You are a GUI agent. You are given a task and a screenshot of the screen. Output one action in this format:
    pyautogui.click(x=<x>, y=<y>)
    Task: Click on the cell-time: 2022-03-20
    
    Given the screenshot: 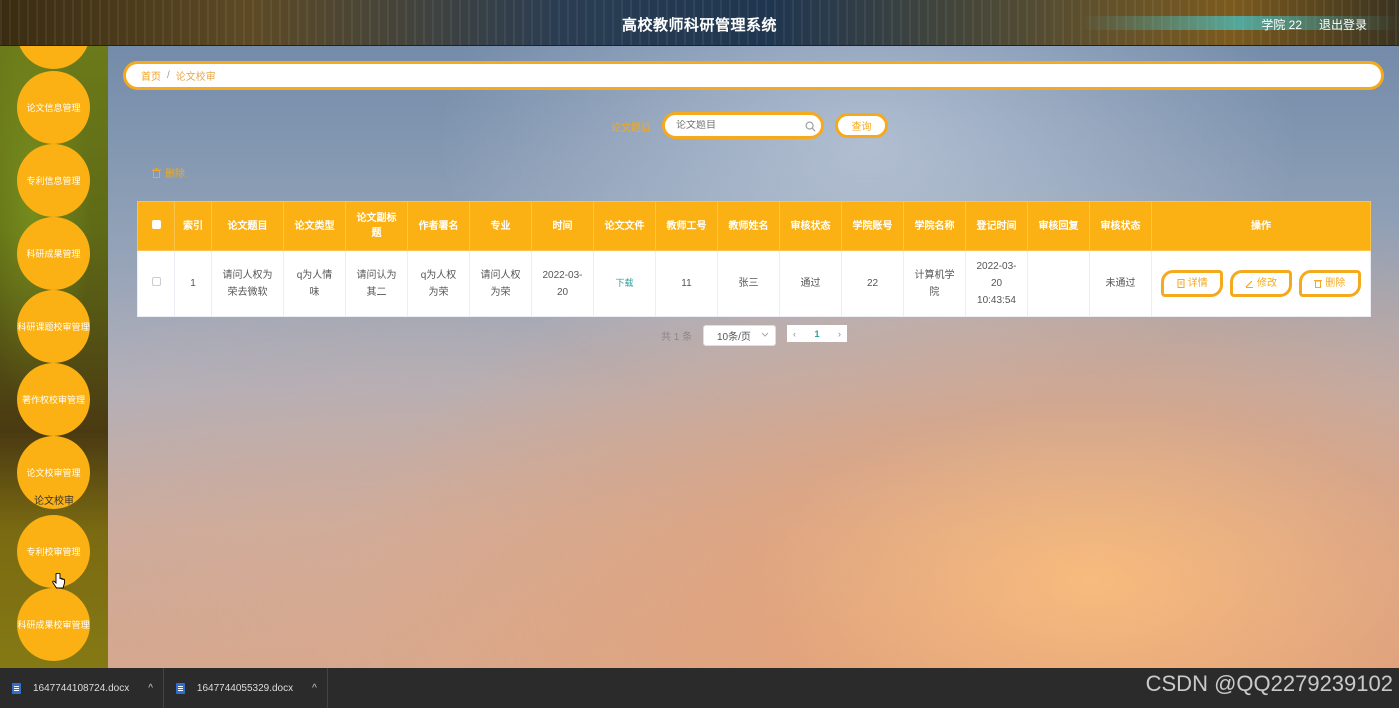 What is the action you would take?
    pyautogui.click(x=562, y=283)
    